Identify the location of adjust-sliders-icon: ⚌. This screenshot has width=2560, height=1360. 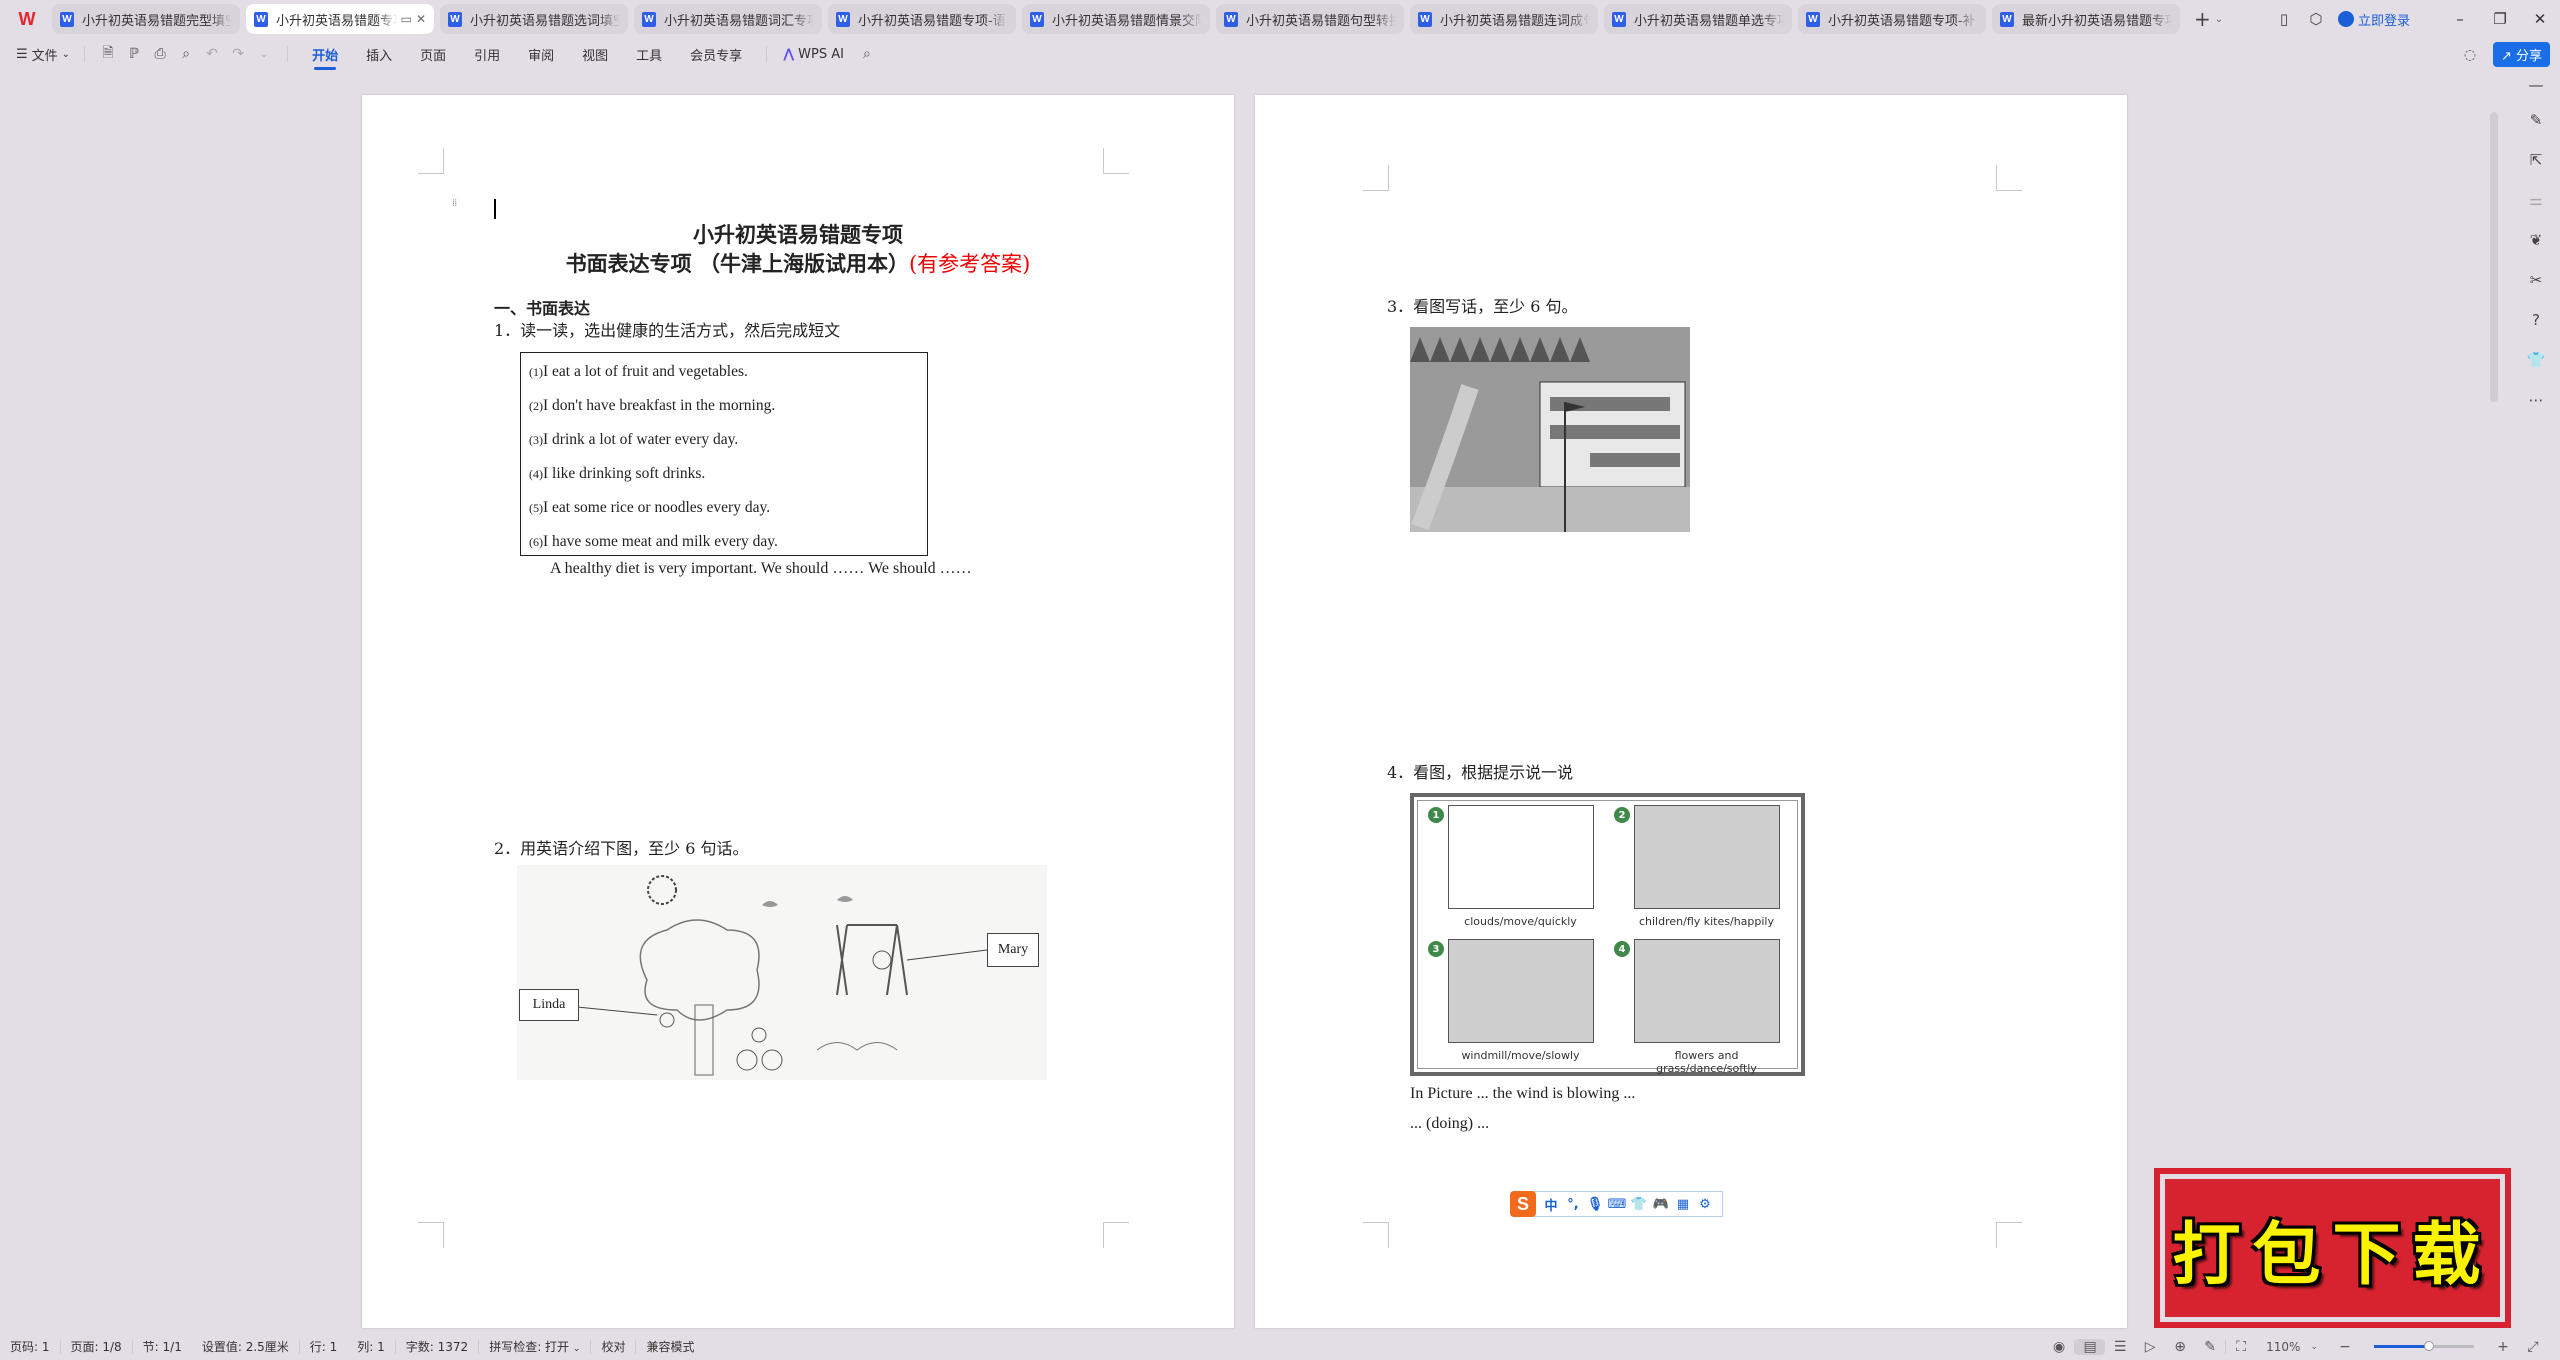
(2536, 200).